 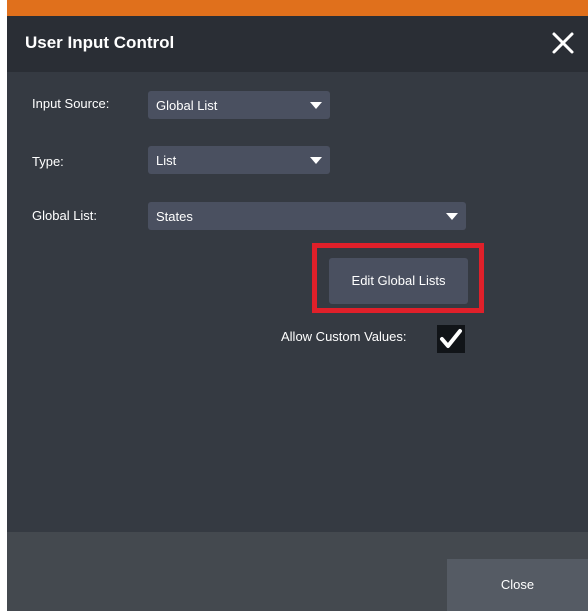 I want to click on allow-custom-values-label: Allow Custom Values:, so click(x=344, y=336).